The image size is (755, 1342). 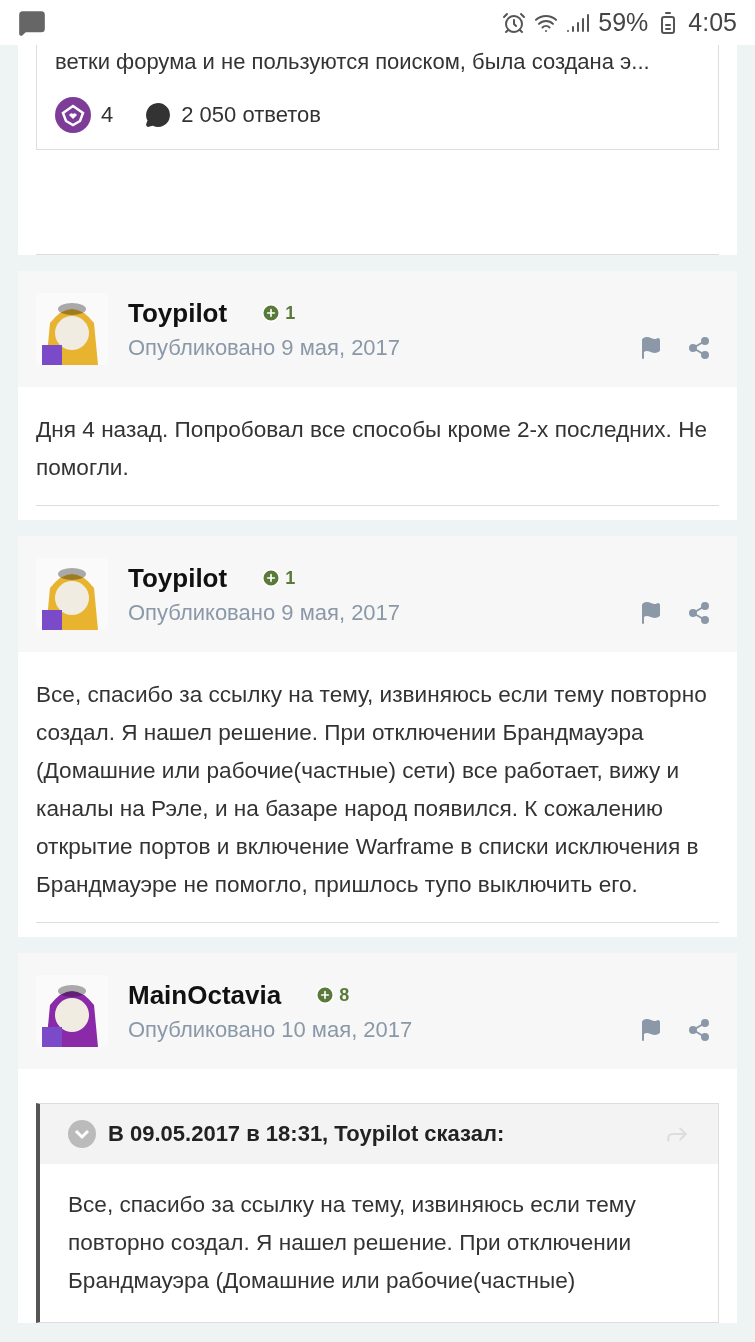 What do you see at coordinates (712, 22) in the screenshot?
I see `clock: 4:05` at bounding box center [712, 22].